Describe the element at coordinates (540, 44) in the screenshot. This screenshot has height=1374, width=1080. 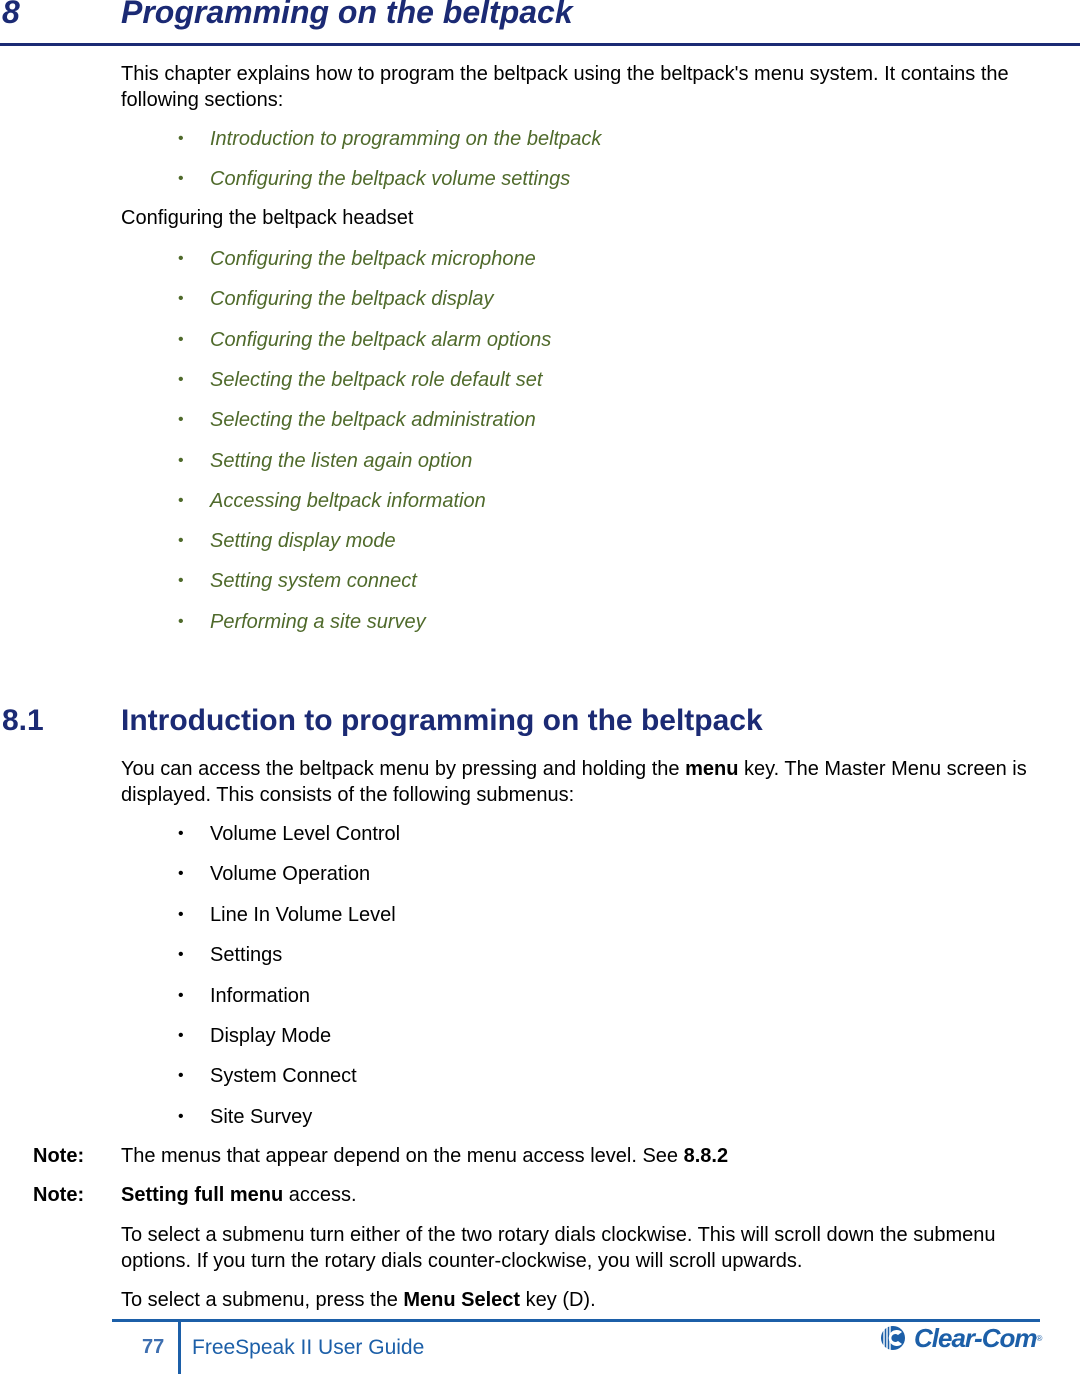
I see `heading-rule` at that location.